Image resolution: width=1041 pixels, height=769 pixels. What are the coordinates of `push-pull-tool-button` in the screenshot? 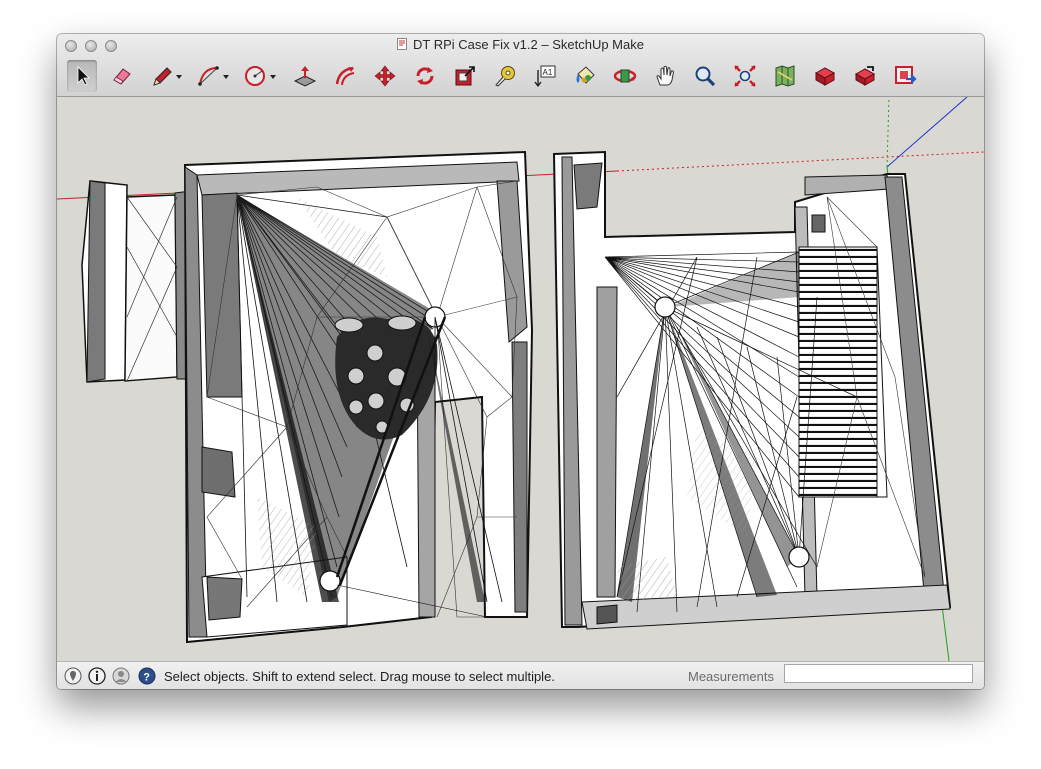 It's located at (305, 76).